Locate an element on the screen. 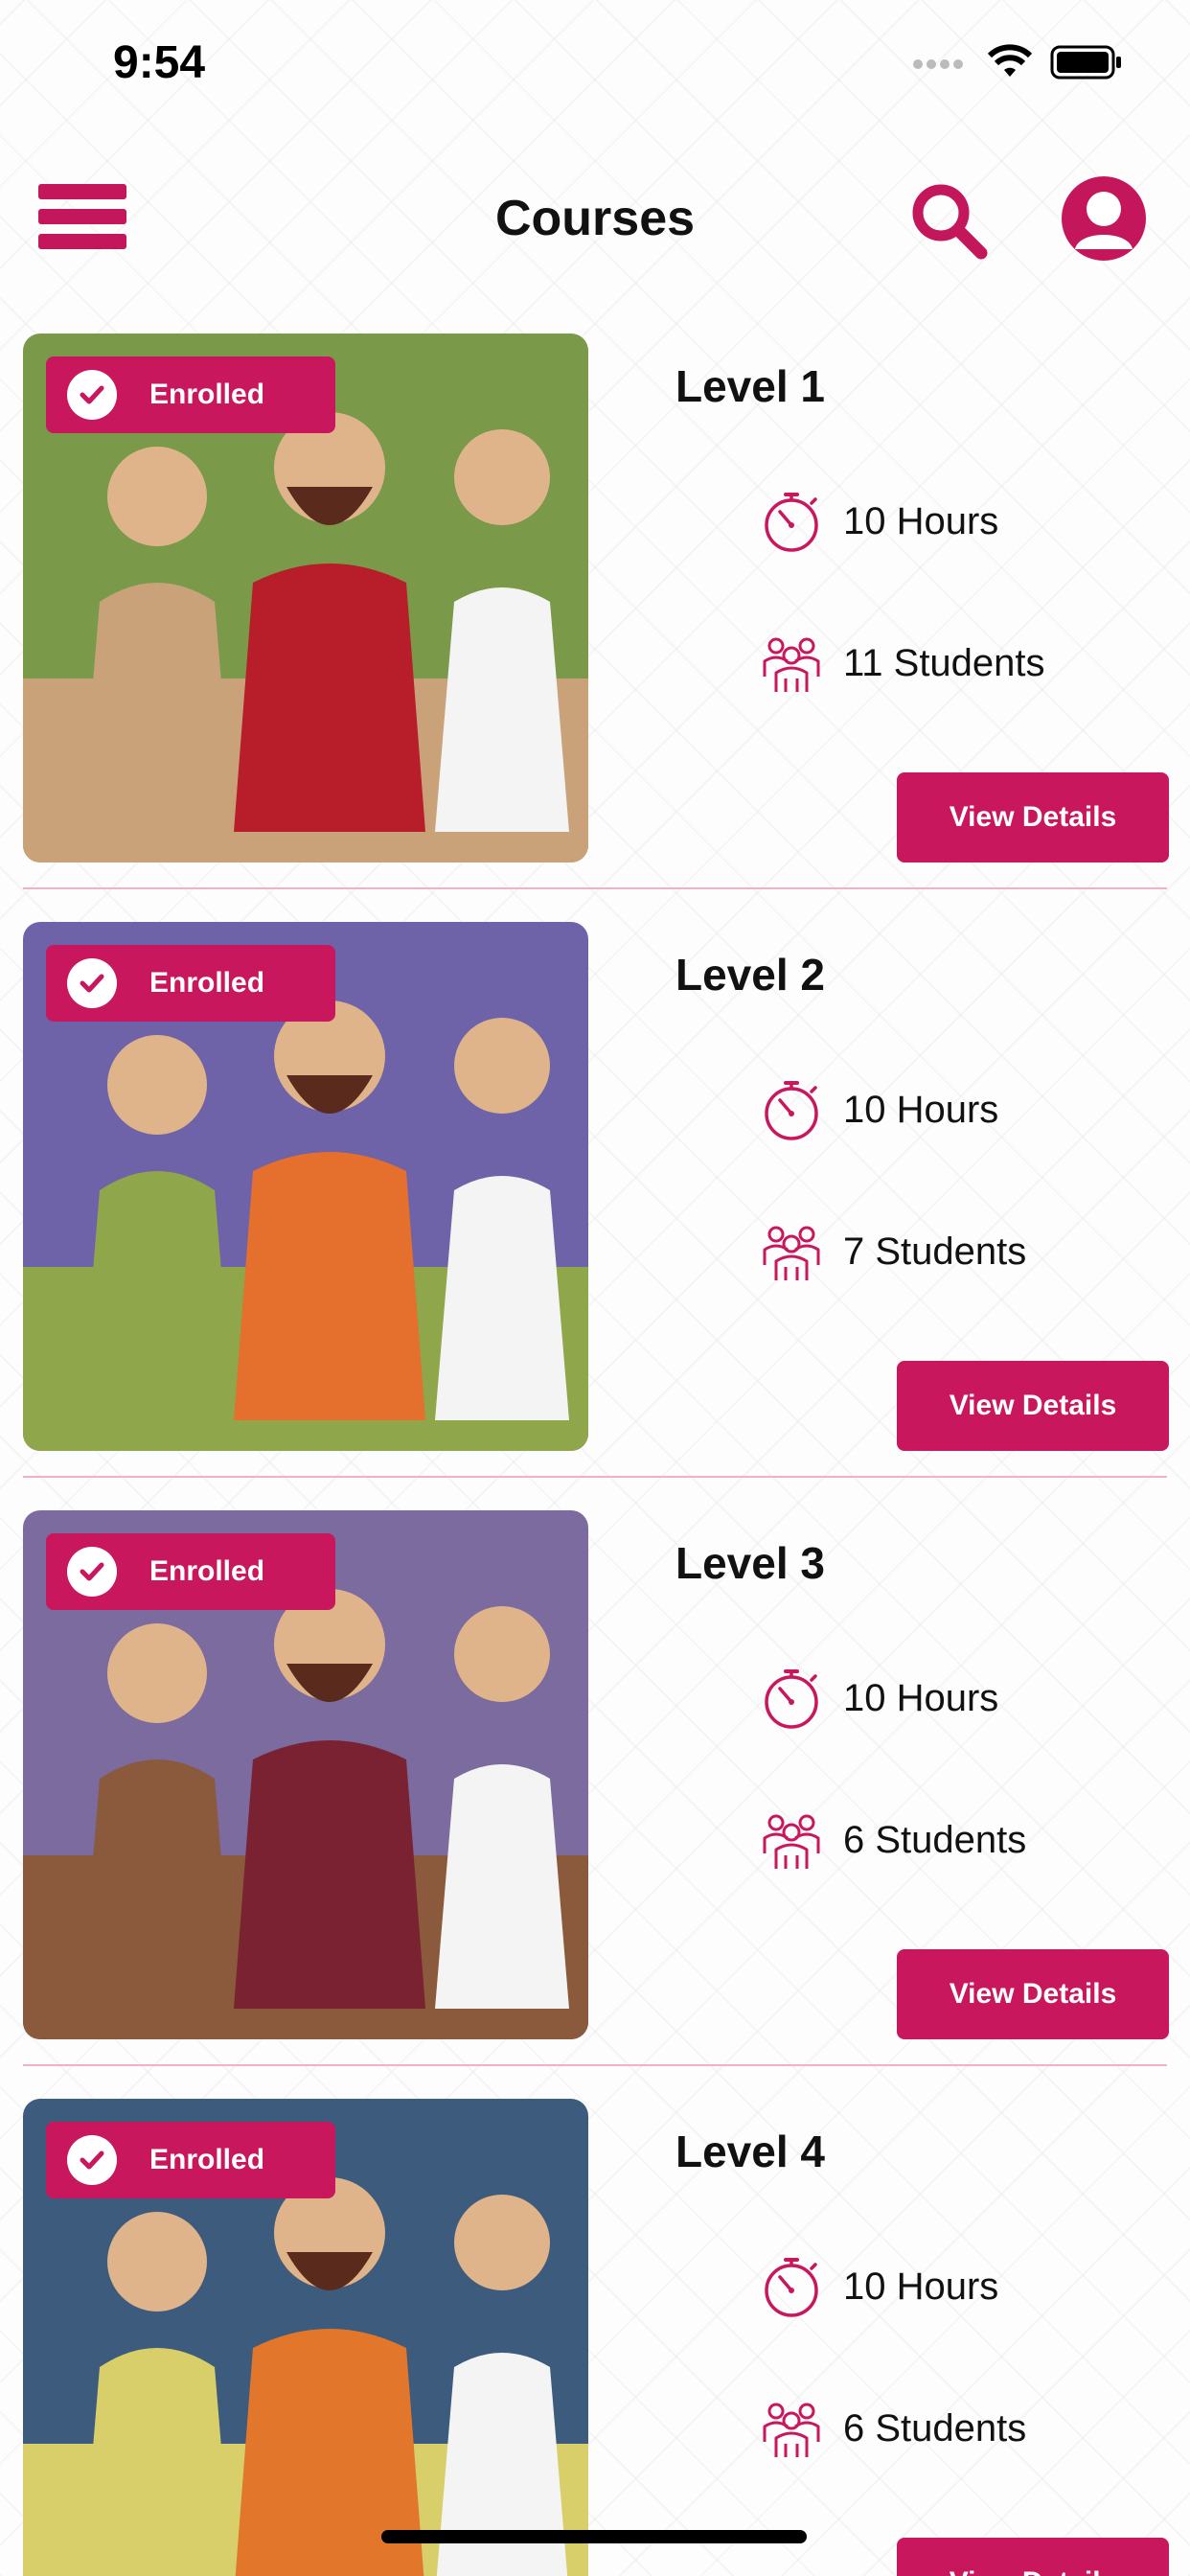  profile-icon is located at coordinates (1104, 218).